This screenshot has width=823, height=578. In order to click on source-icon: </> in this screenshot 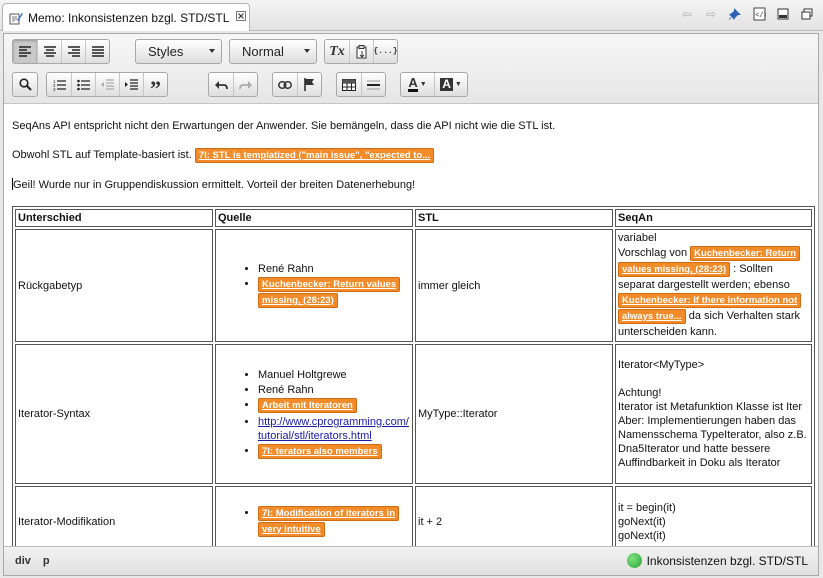, I will do `click(759, 14)`.